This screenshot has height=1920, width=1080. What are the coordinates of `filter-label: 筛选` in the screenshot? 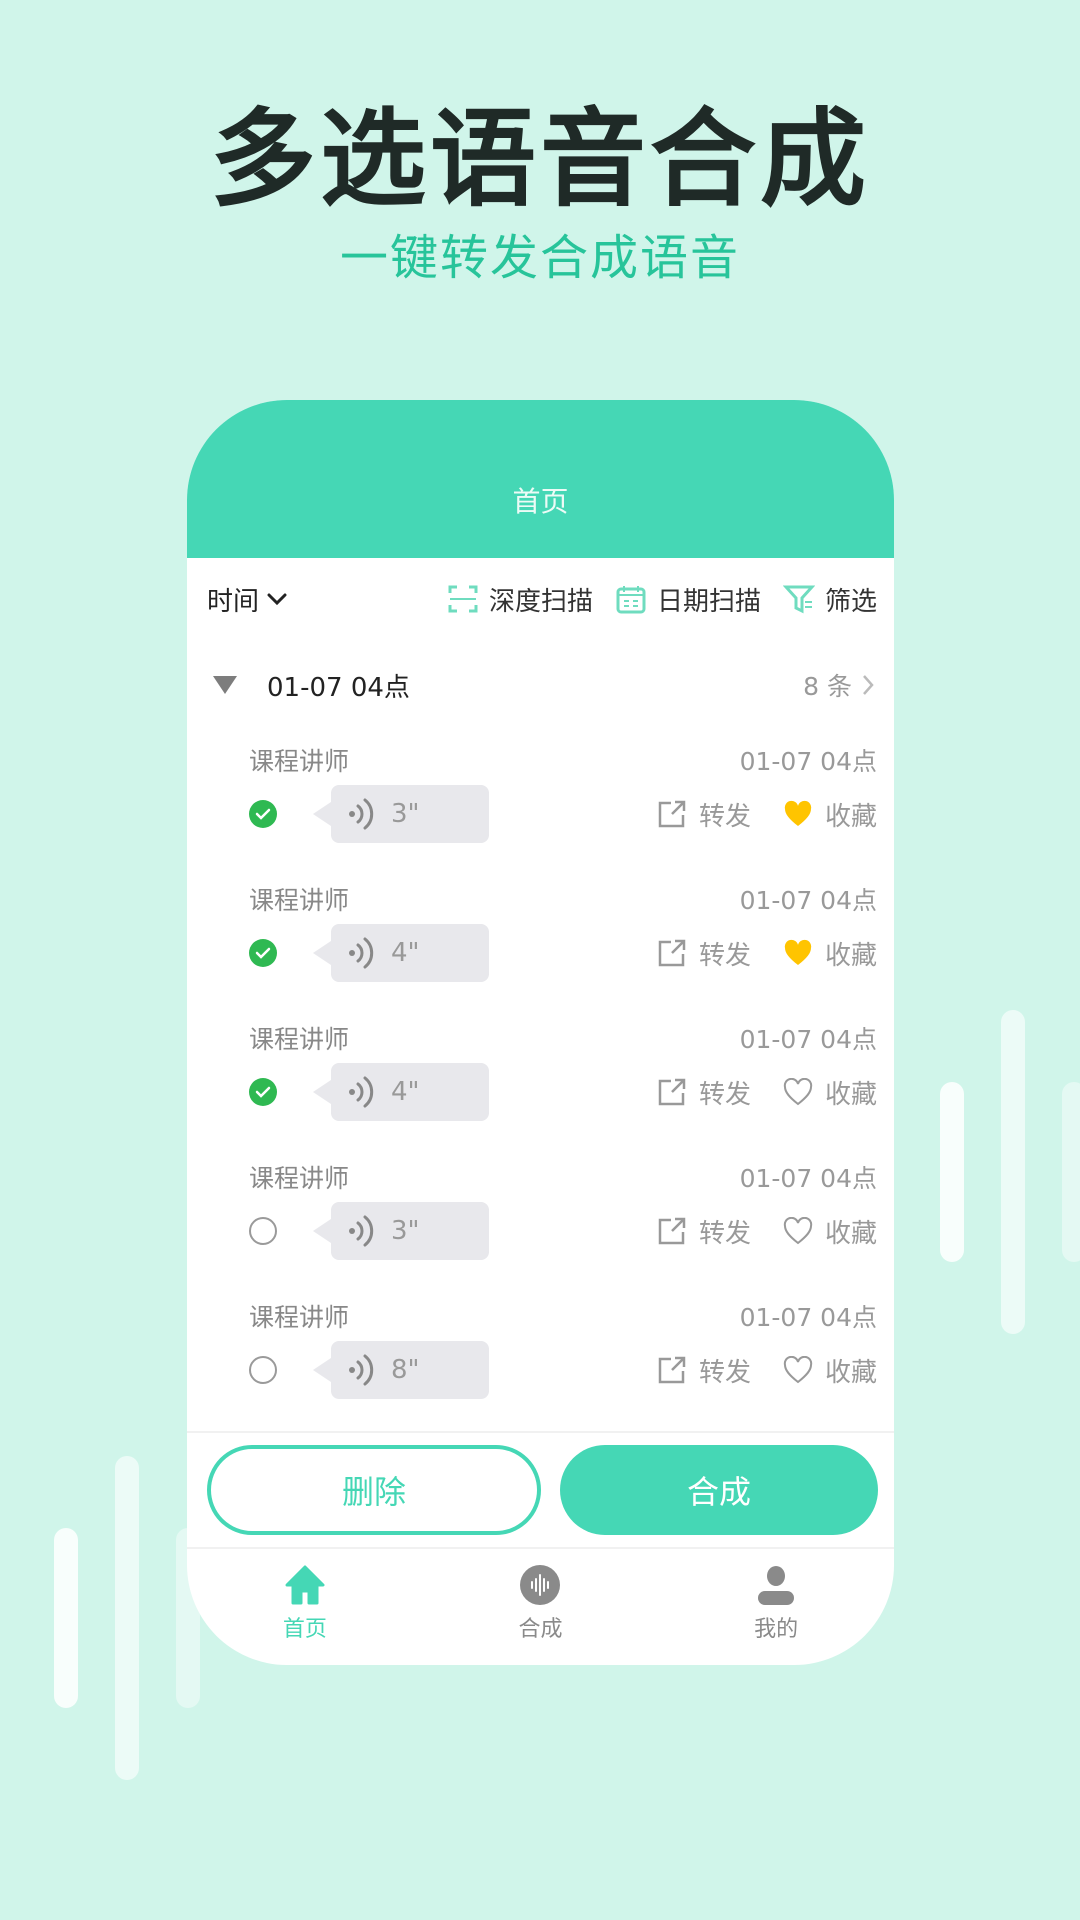 It's located at (850, 601).